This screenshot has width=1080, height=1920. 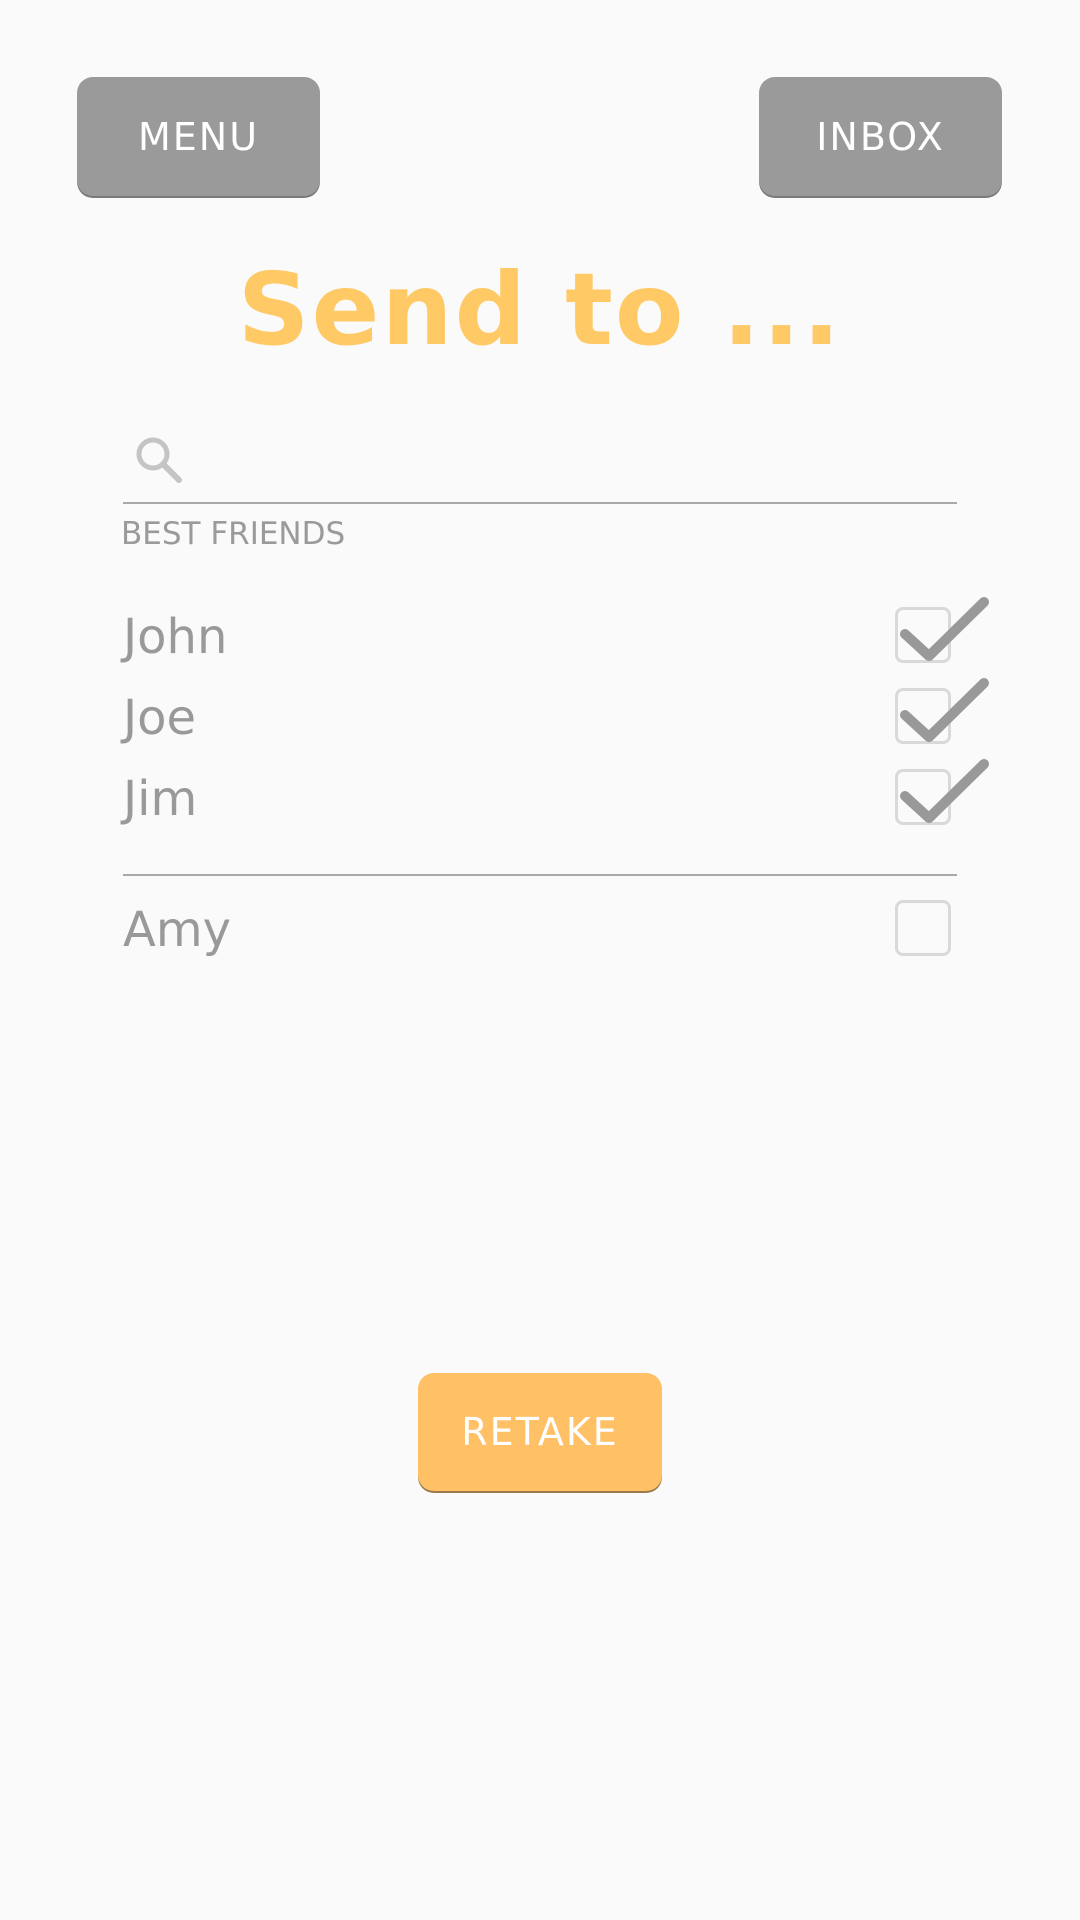 I want to click on section-divider, so click(x=540, y=875).